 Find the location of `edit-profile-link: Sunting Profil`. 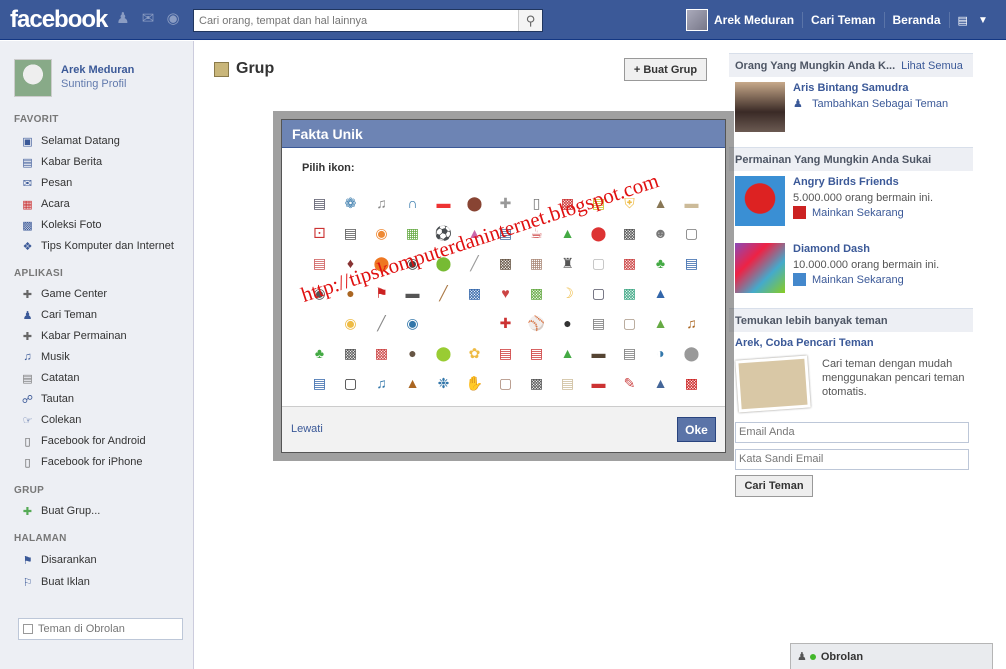

edit-profile-link: Sunting Profil is located at coordinates (97, 84).